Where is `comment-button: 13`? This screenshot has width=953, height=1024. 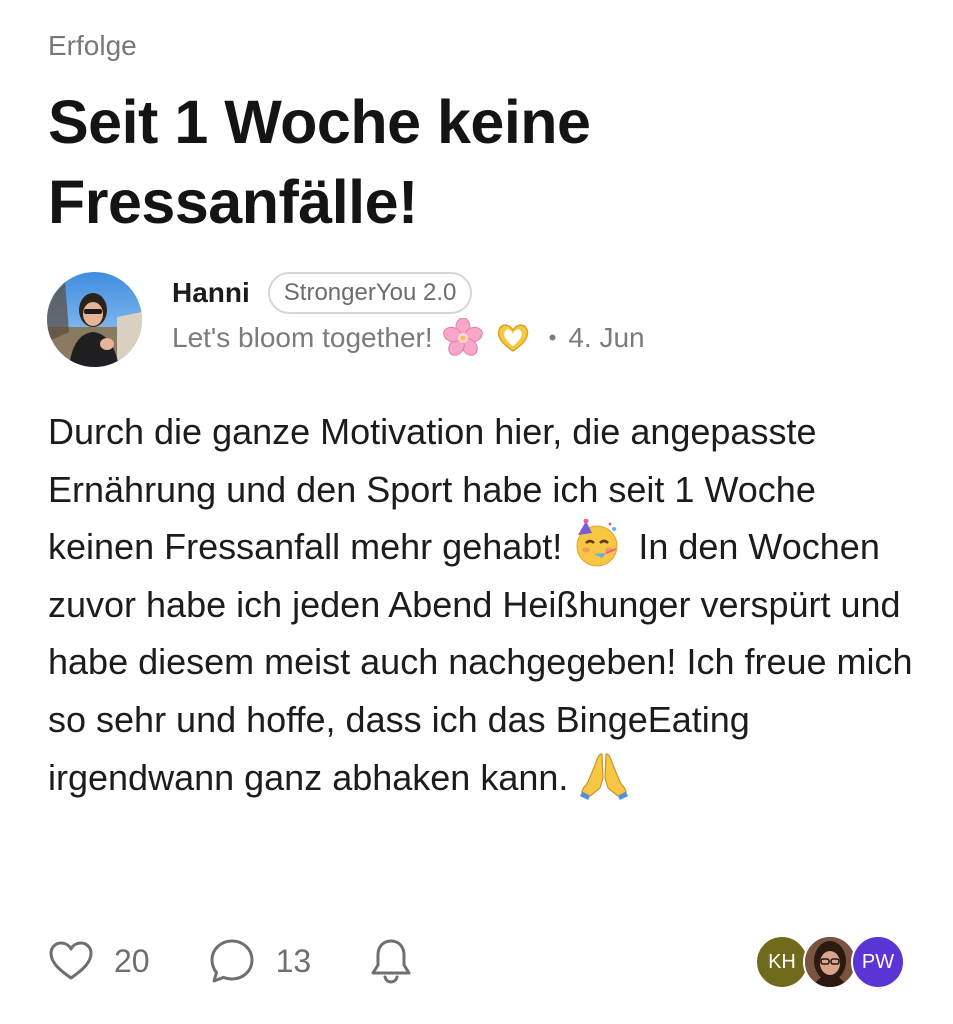
comment-button: 13 is located at coordinates (260, 961).